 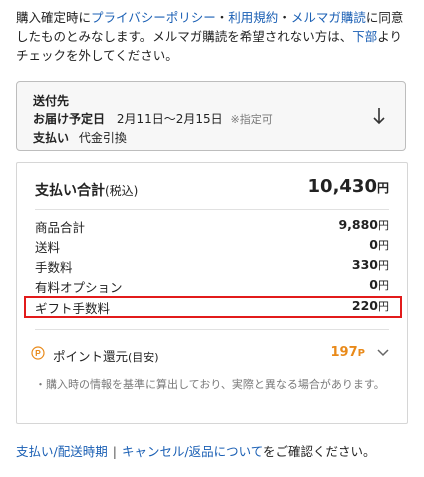 I want to click on points-unit: P, so click(x=361, y=353).